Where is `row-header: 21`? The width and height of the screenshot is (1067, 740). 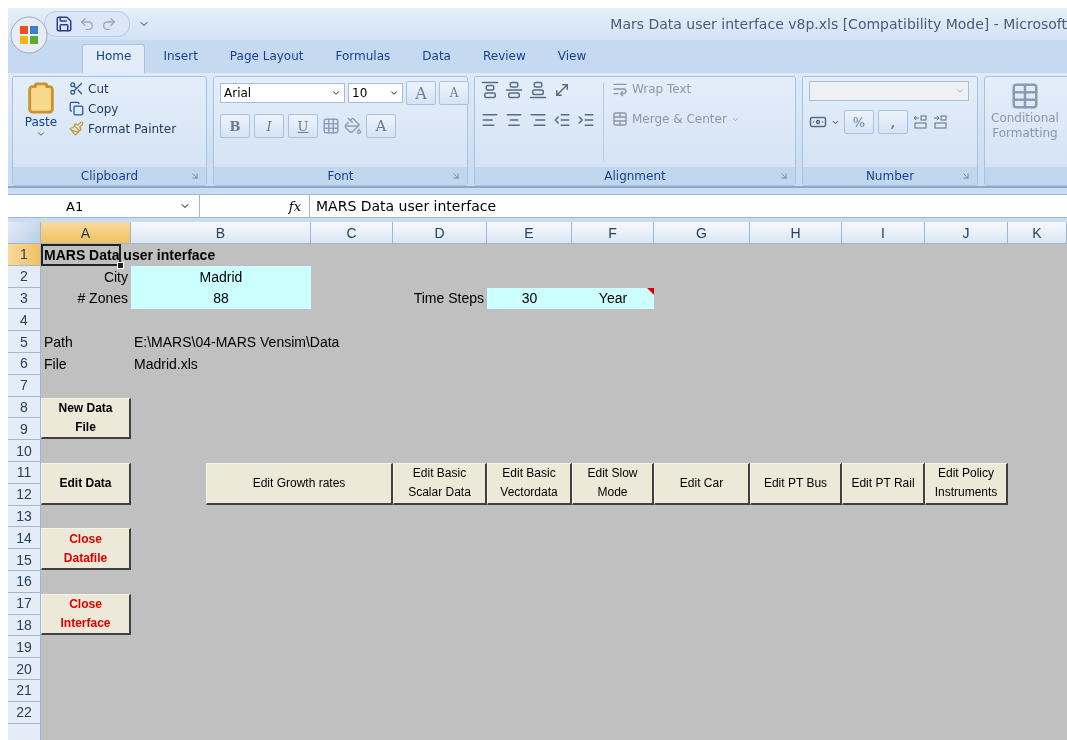
row-header: 21 is located at coordinates (24, 690).